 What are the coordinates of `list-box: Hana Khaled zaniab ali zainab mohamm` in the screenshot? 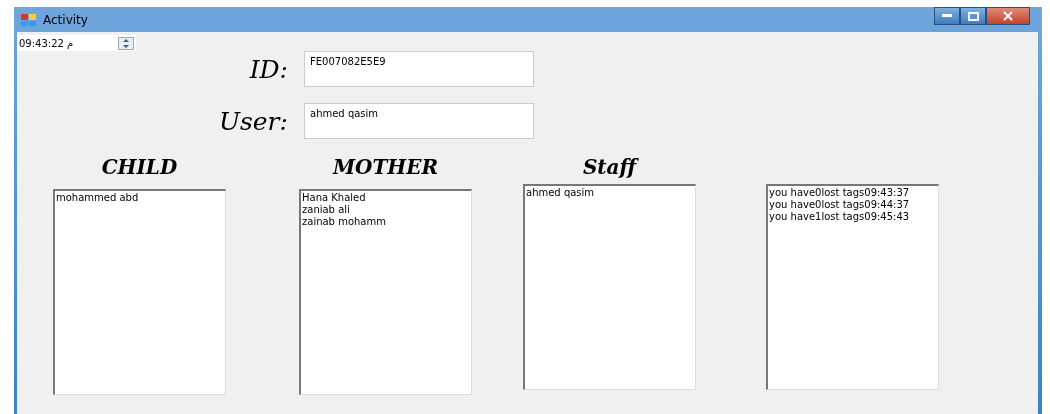 It's located at (385, 292).